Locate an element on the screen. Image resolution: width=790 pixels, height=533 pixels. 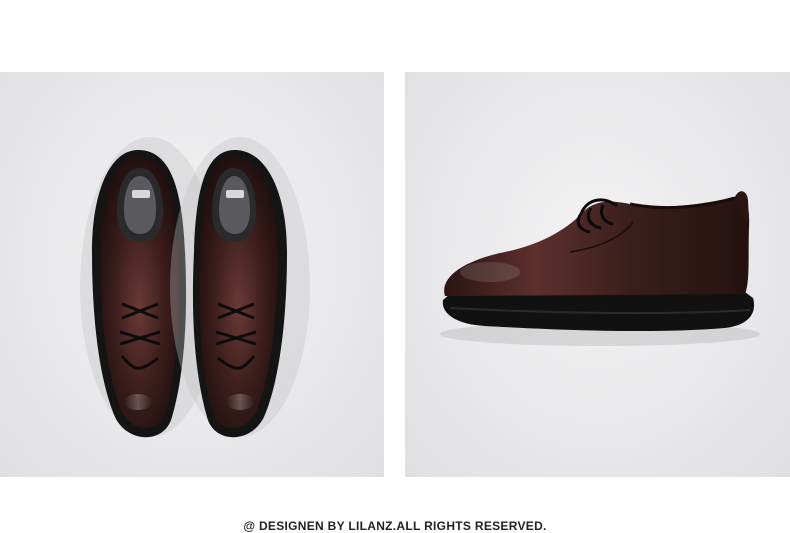
right-shoe-insole-label is located at coordinates (235, 194).